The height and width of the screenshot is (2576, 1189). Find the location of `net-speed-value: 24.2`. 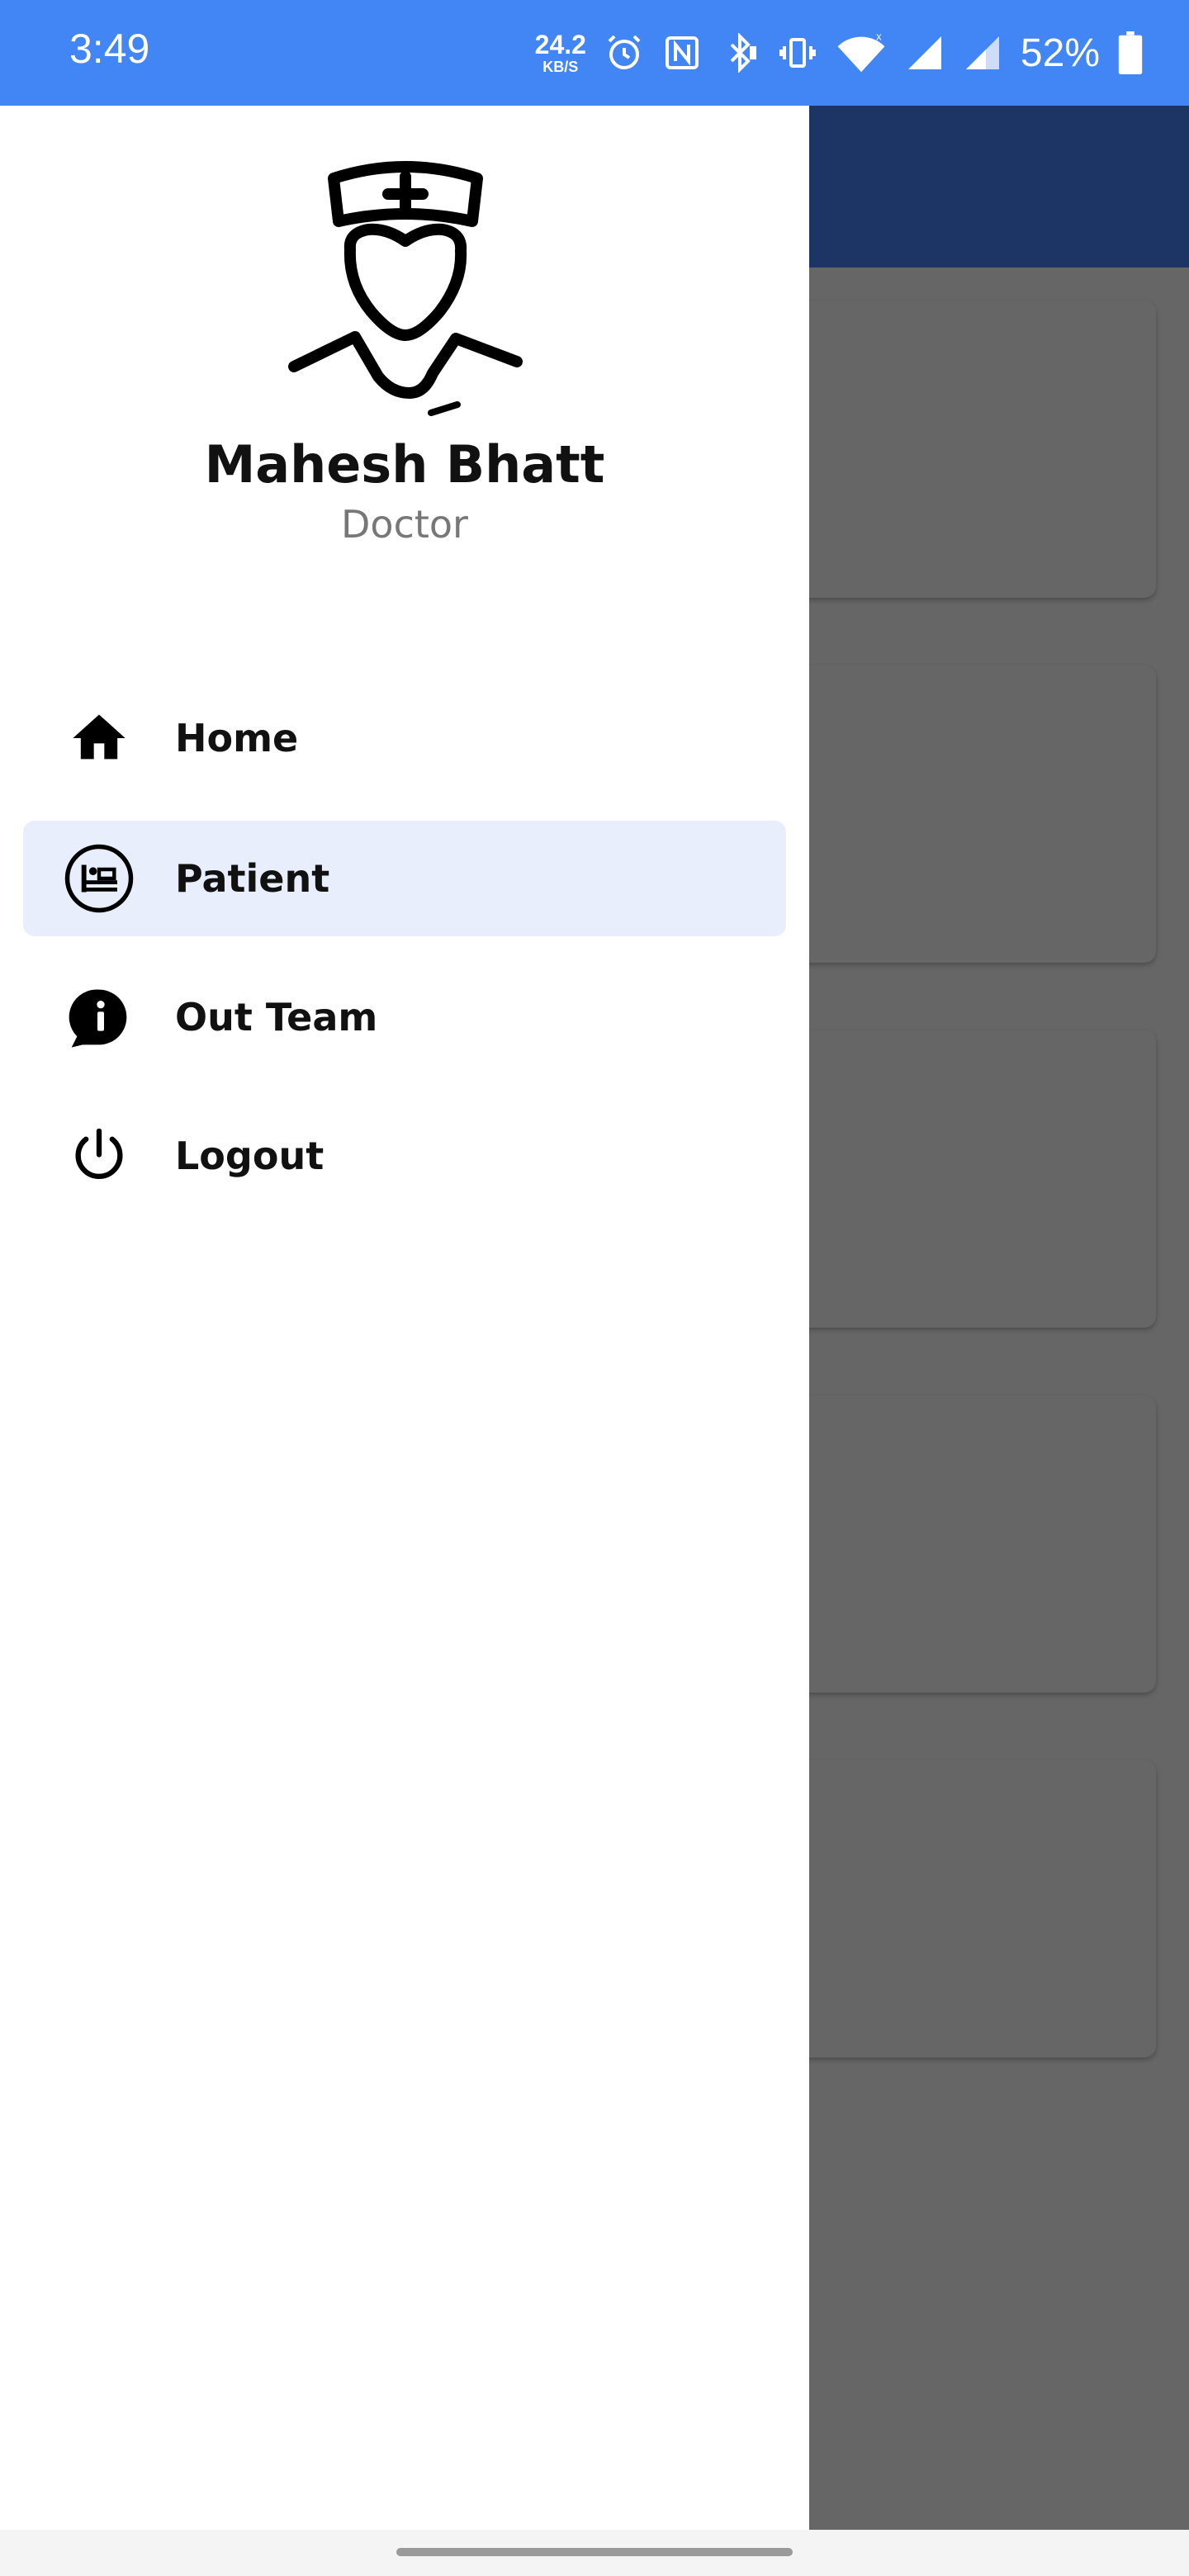

net-speed-value: 24.2 is located at coordinates (560, 44).